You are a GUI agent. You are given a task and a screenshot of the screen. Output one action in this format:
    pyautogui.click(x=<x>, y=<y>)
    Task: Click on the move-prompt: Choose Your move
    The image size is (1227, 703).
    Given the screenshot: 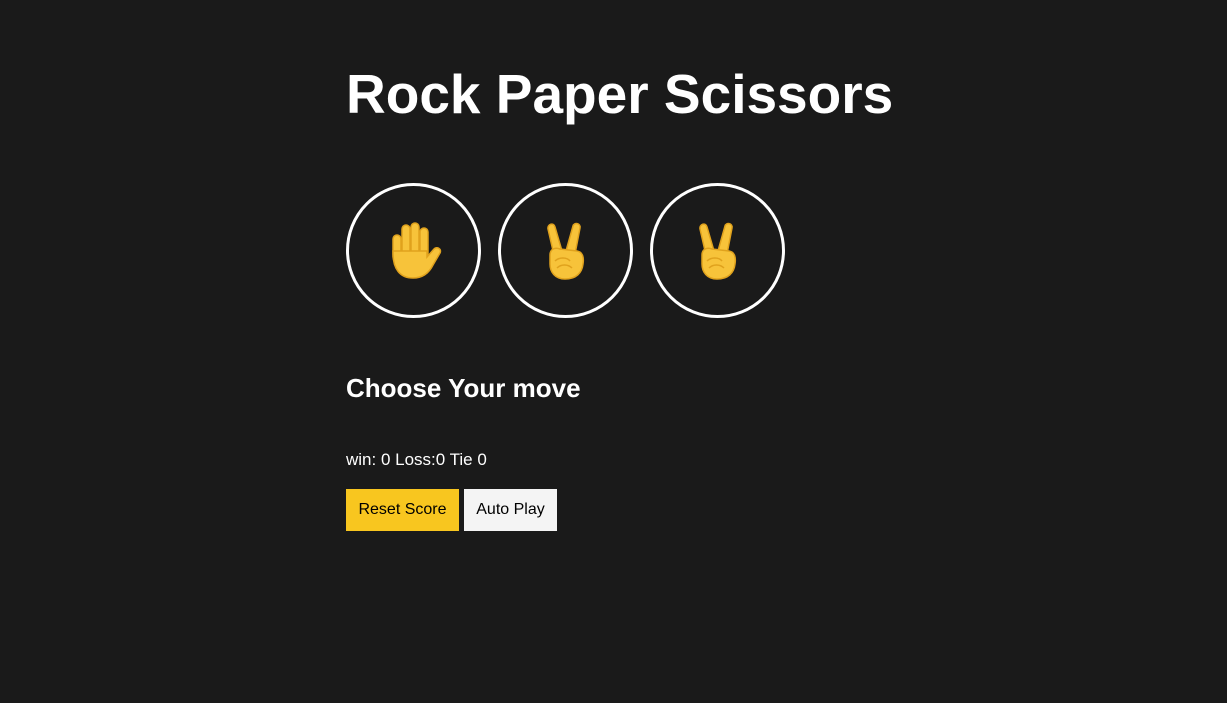 What is the action you would take?
    pyautogui.click(x=463, y=388)
    